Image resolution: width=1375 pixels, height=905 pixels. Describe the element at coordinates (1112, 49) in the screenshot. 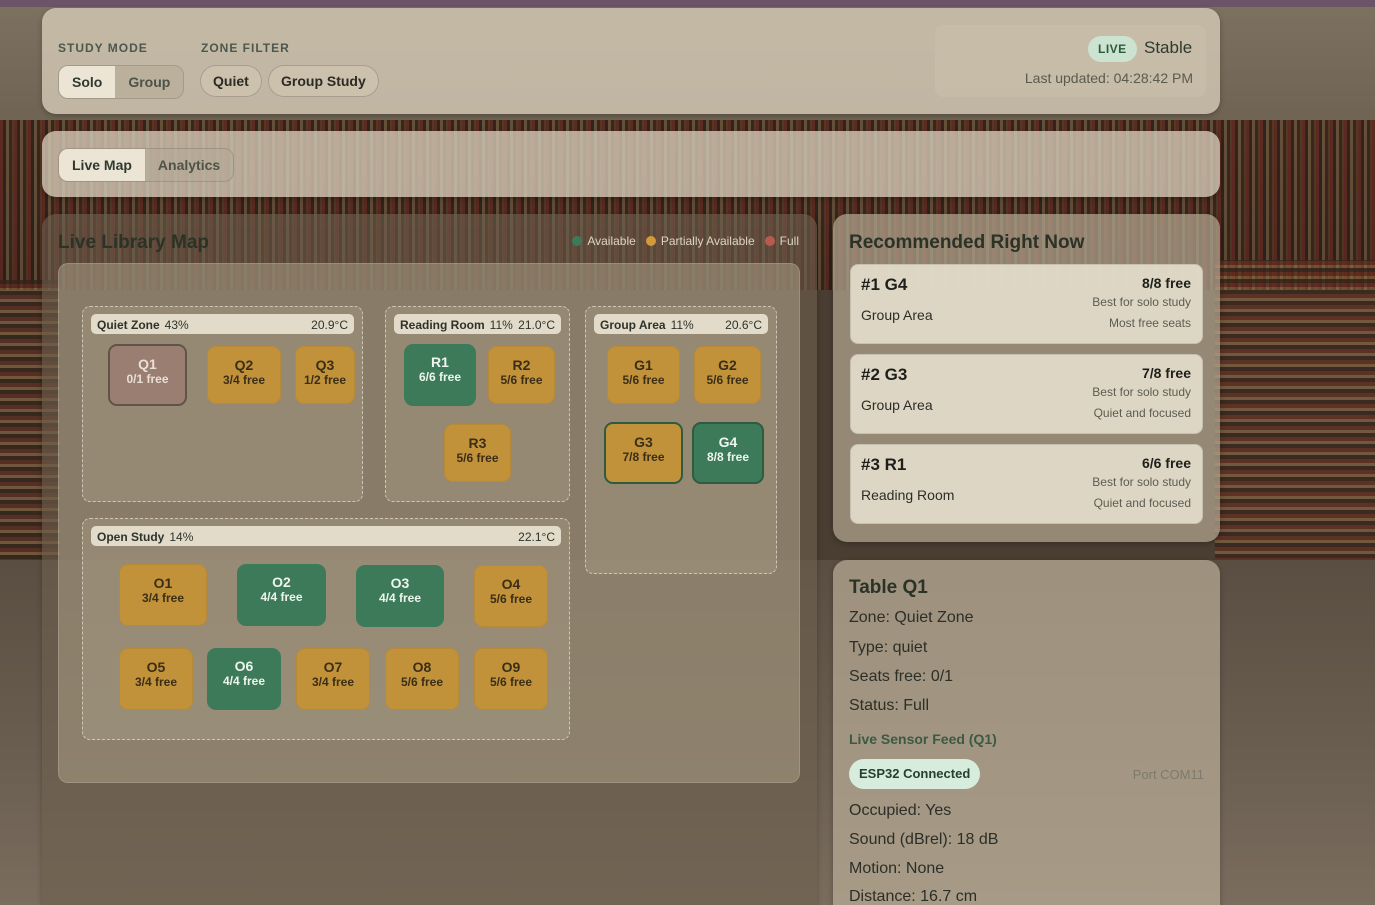

I see `live-badge: LIVE` at that location.